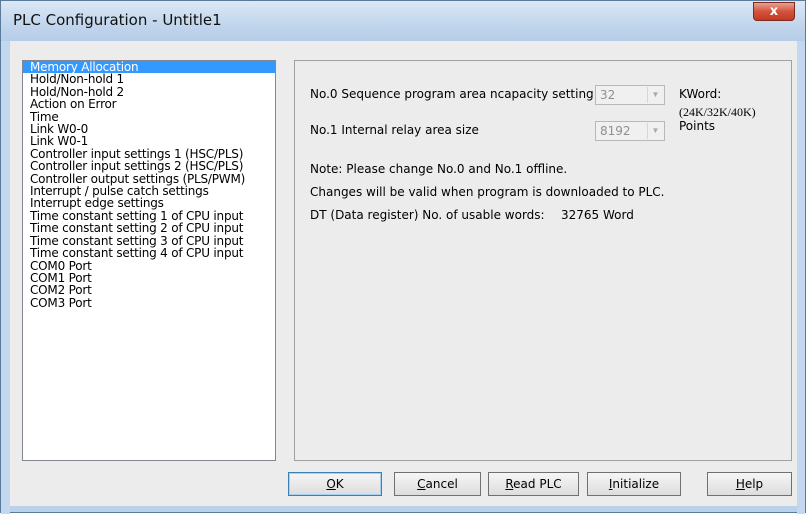  I want to click on internal-relay-size-dropdown: 8192 ▼, so click(630, 131).